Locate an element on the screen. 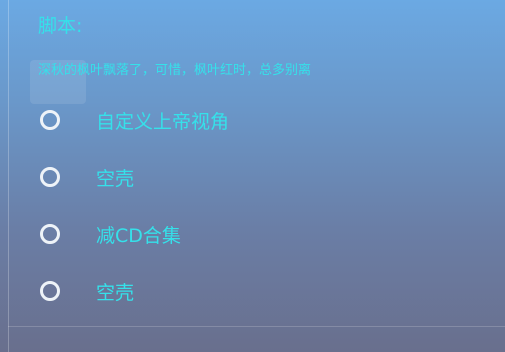 The image size is (505, 352). option-label: 自定义上帝视角 is located at coordinates (163, 121).